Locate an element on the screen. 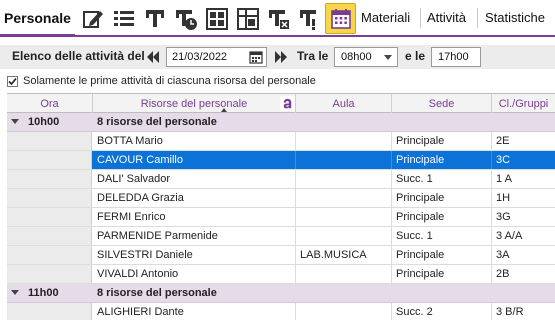 The height and width of the screenshot is (320, 555). chevron-left-icon is located at coordinates (153, 57).